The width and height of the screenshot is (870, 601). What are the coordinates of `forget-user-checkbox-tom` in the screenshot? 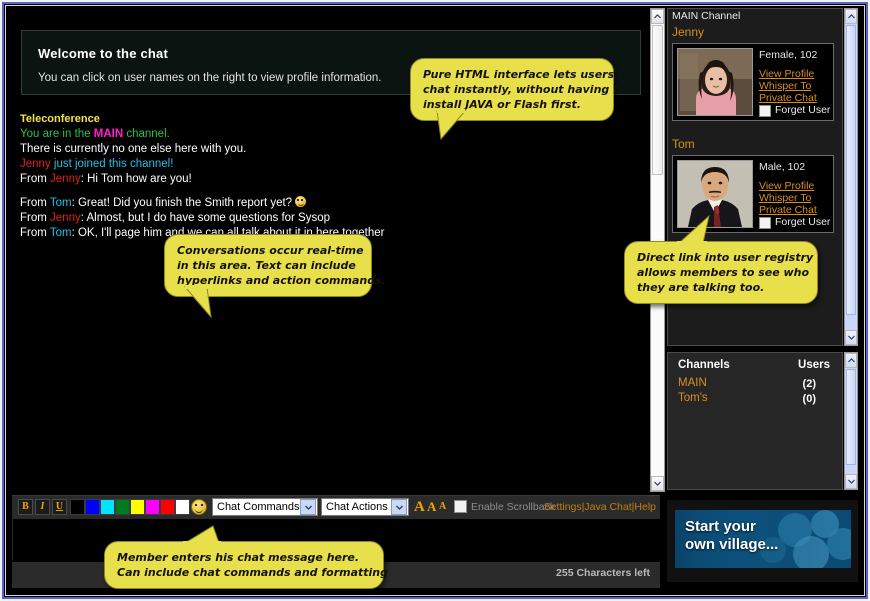 It's located at (765, 223).